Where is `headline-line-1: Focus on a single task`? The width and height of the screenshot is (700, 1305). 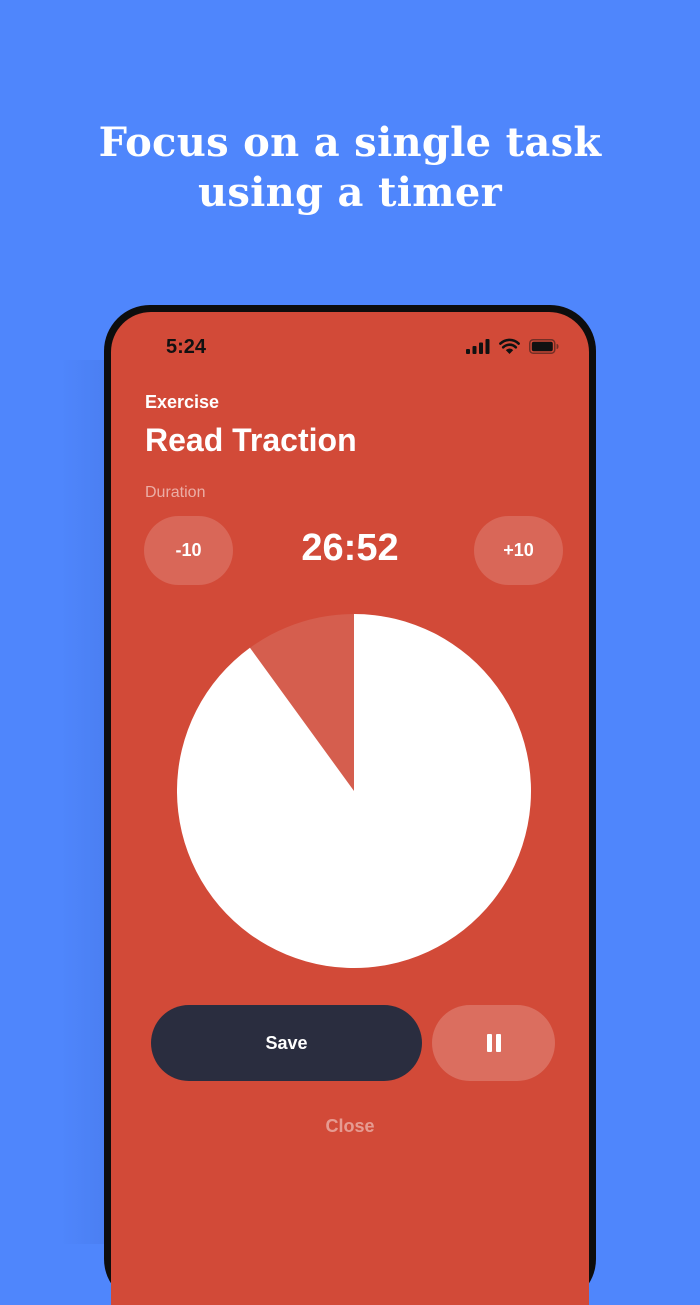
headline-line-1: Focus on a single task is located at coordinates (350, 142).